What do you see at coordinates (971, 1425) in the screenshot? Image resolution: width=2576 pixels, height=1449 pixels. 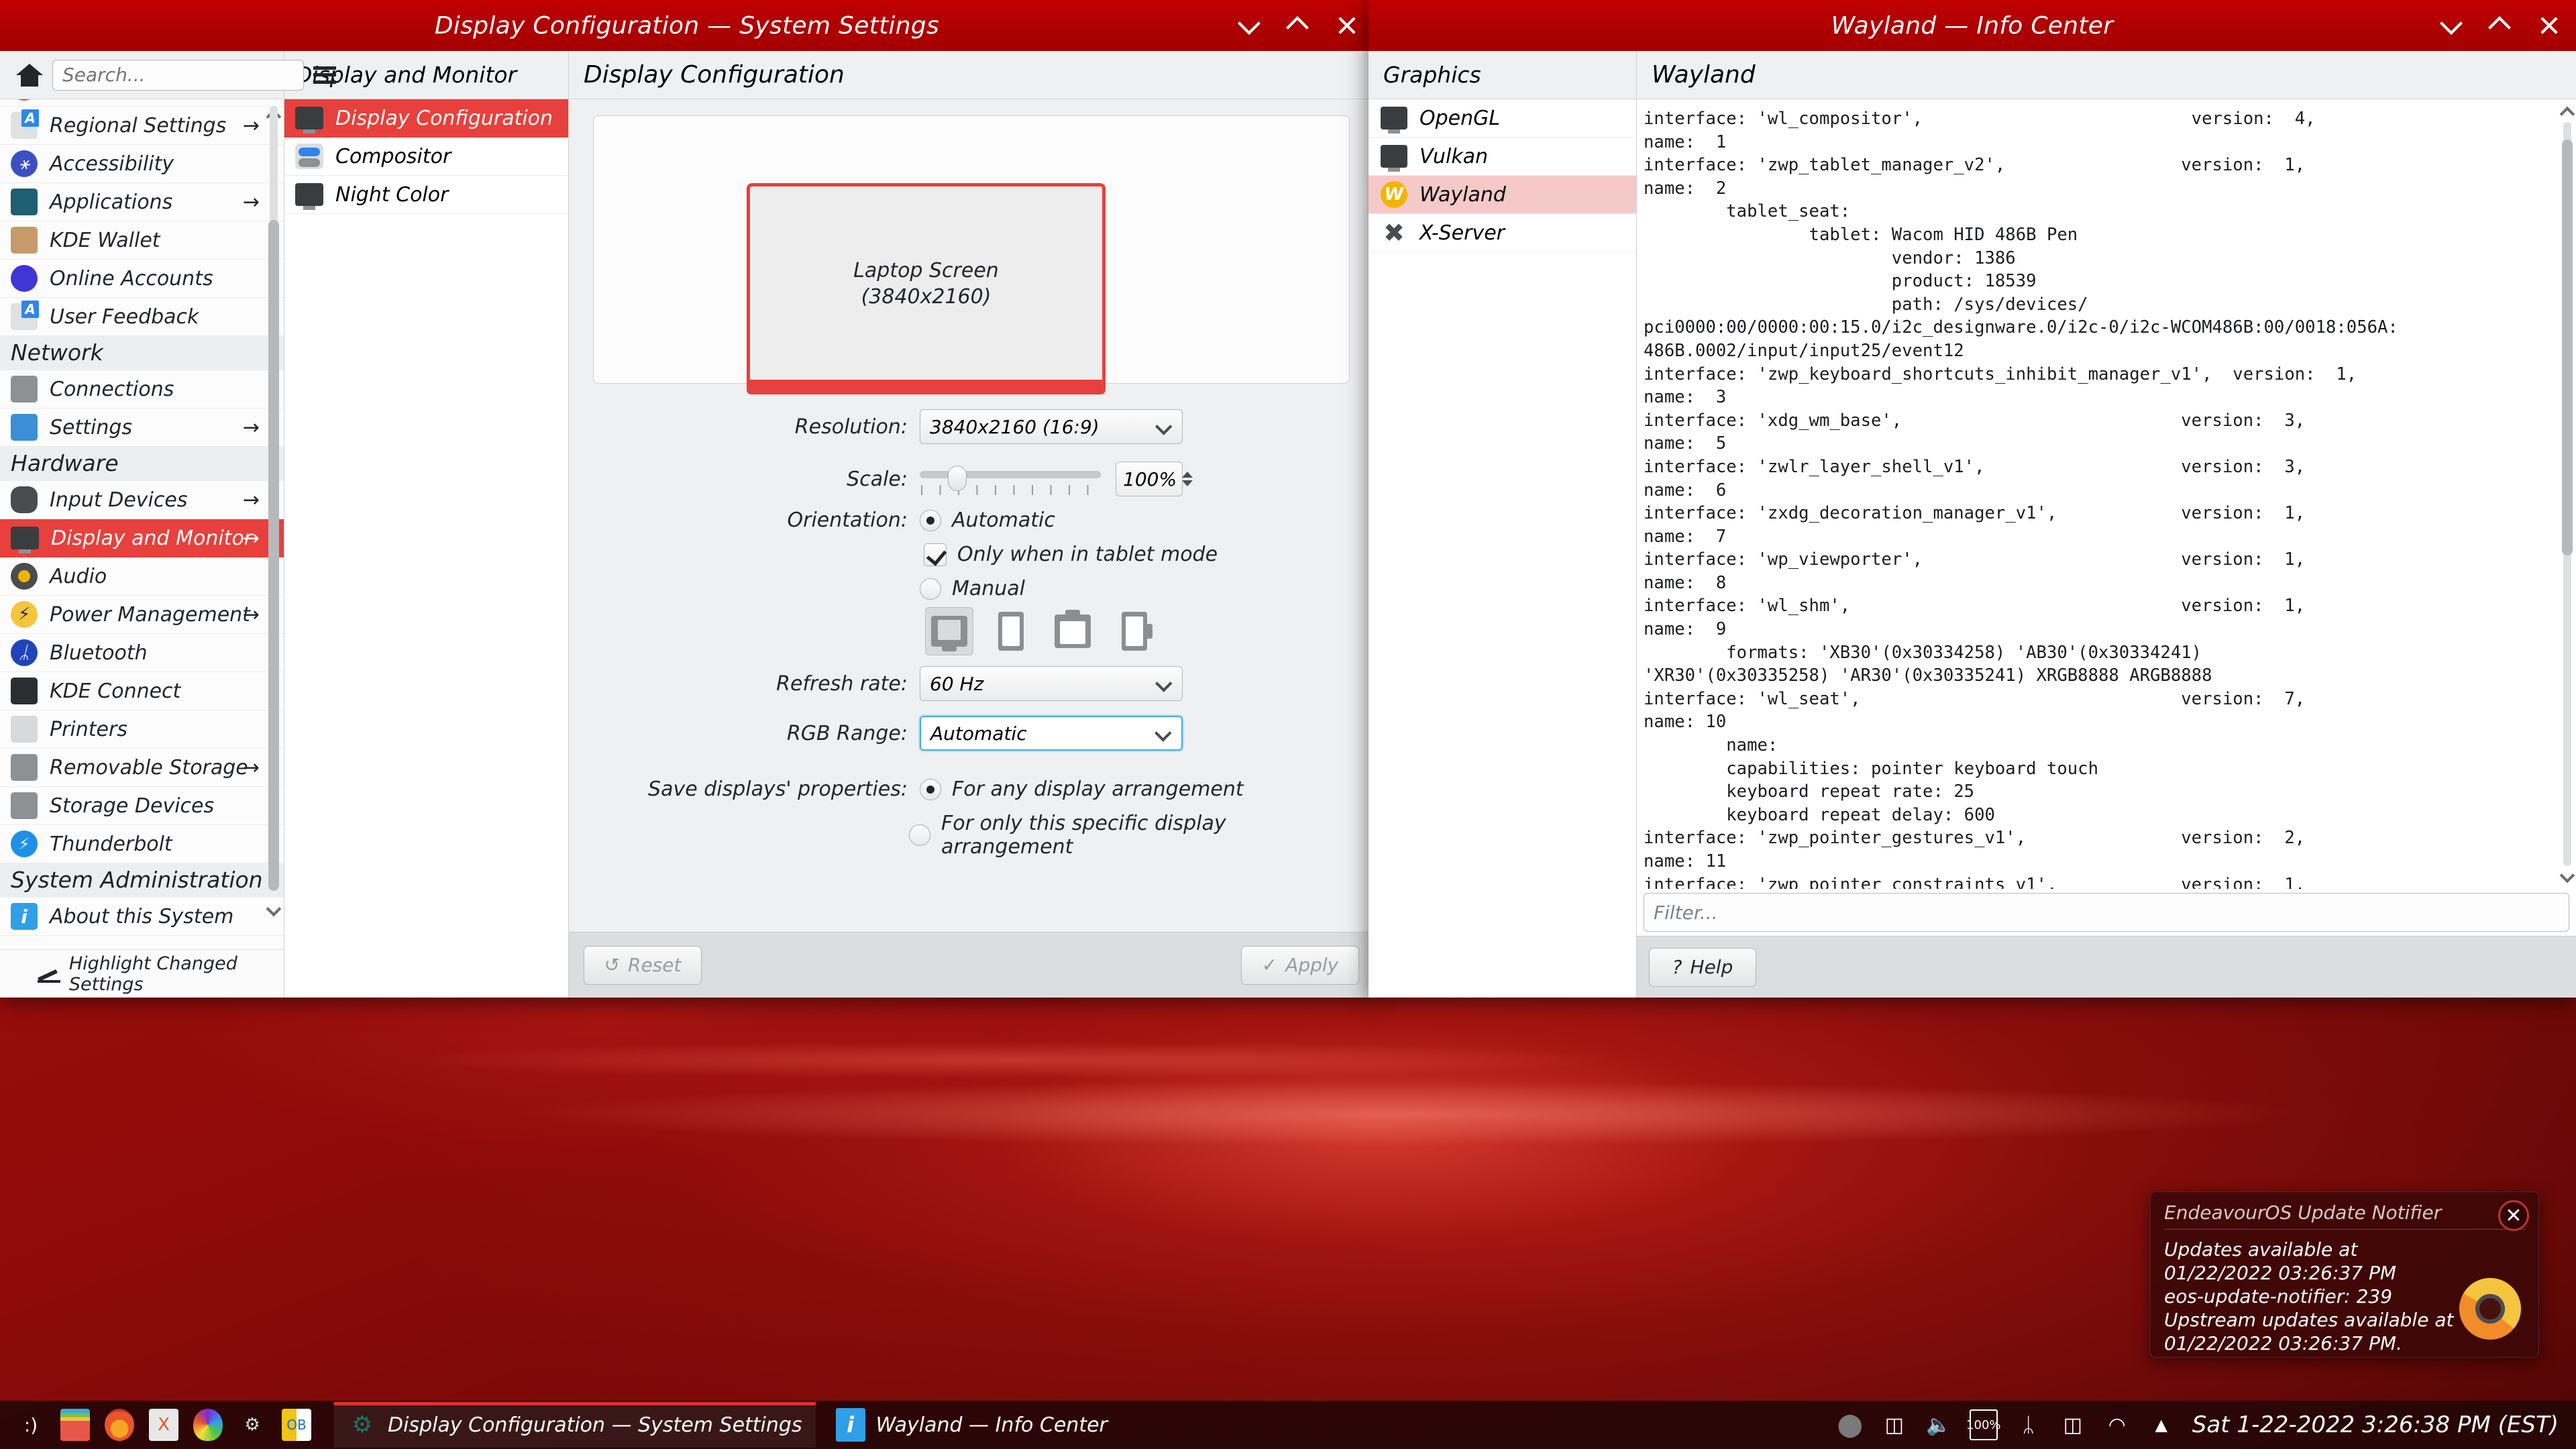 I see `task-wayland-info-center: i Wayland — Info Center` at bounding box center [971, 1425].